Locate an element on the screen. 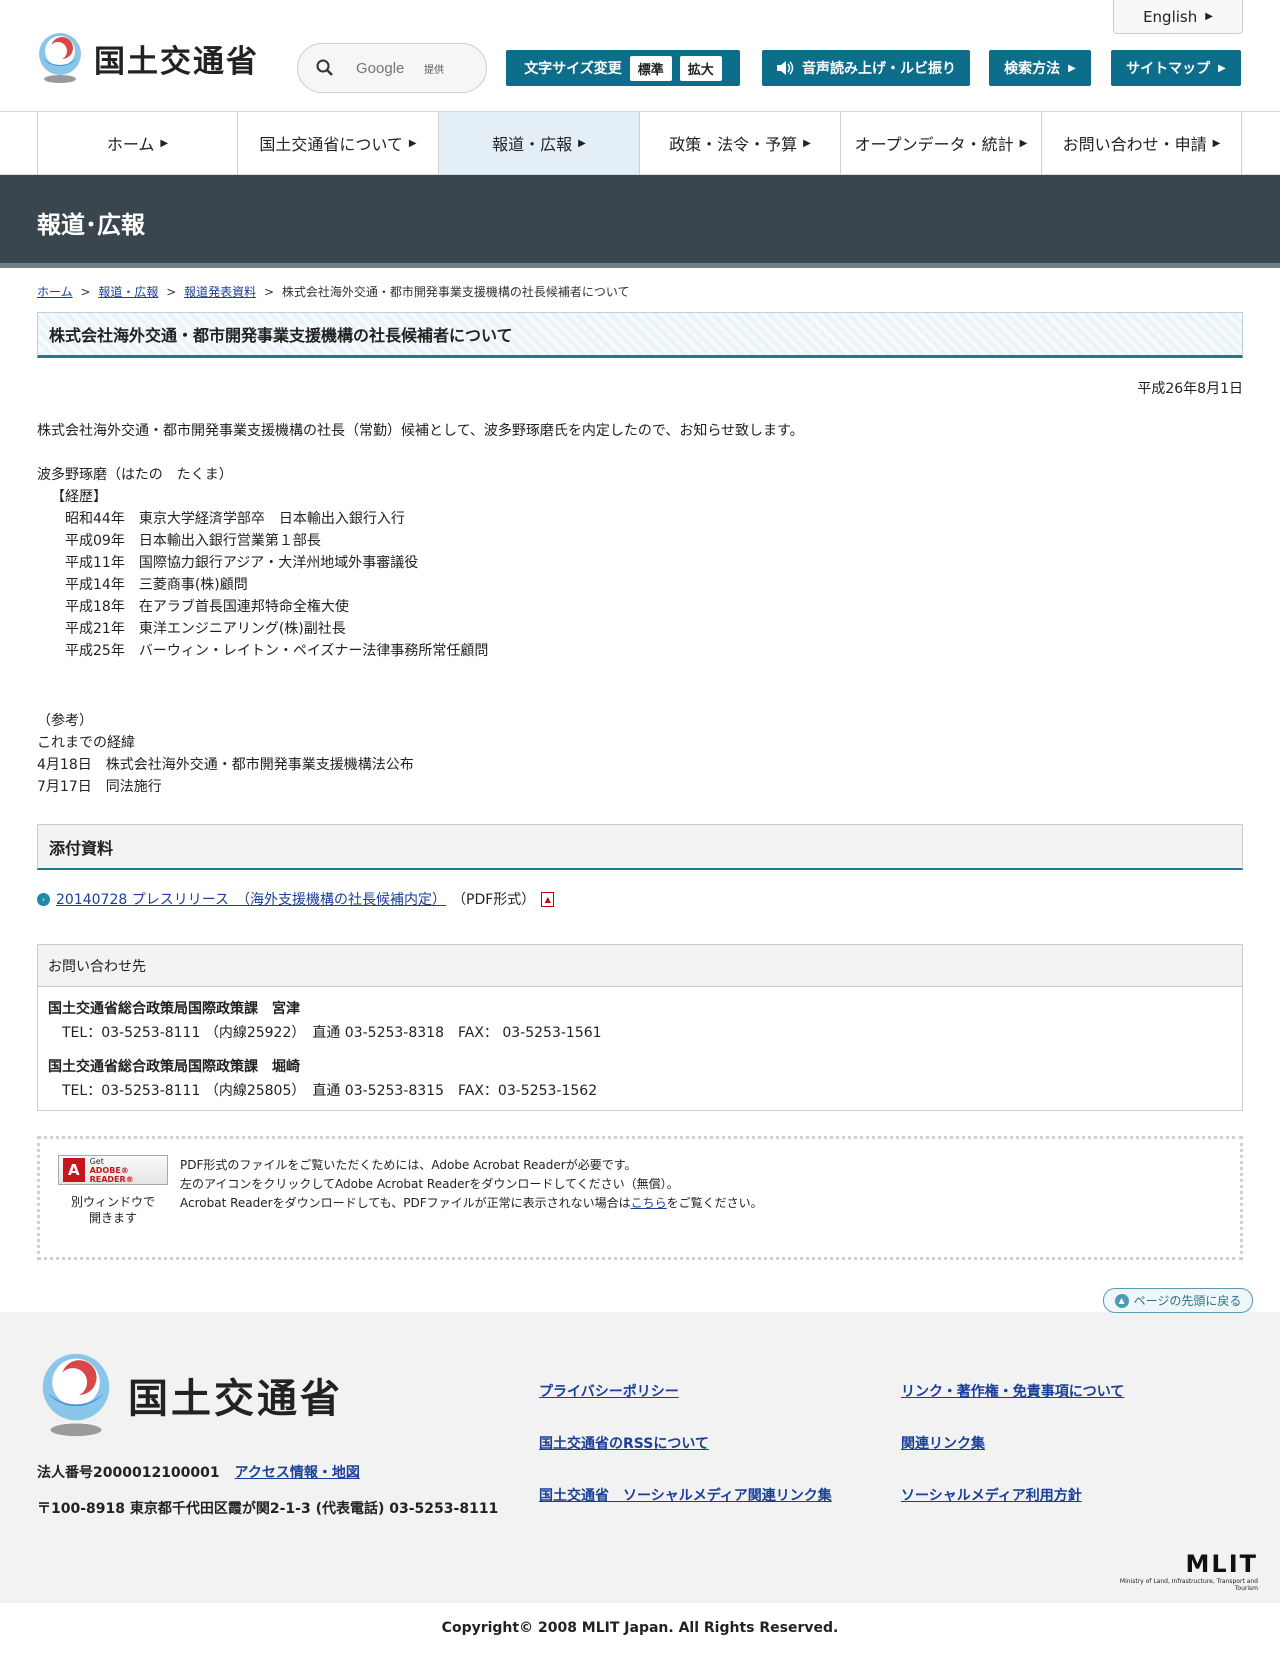  social-media-policy-link: ソーシャルメディア利用方針 is located at coordinates (991, 1495).